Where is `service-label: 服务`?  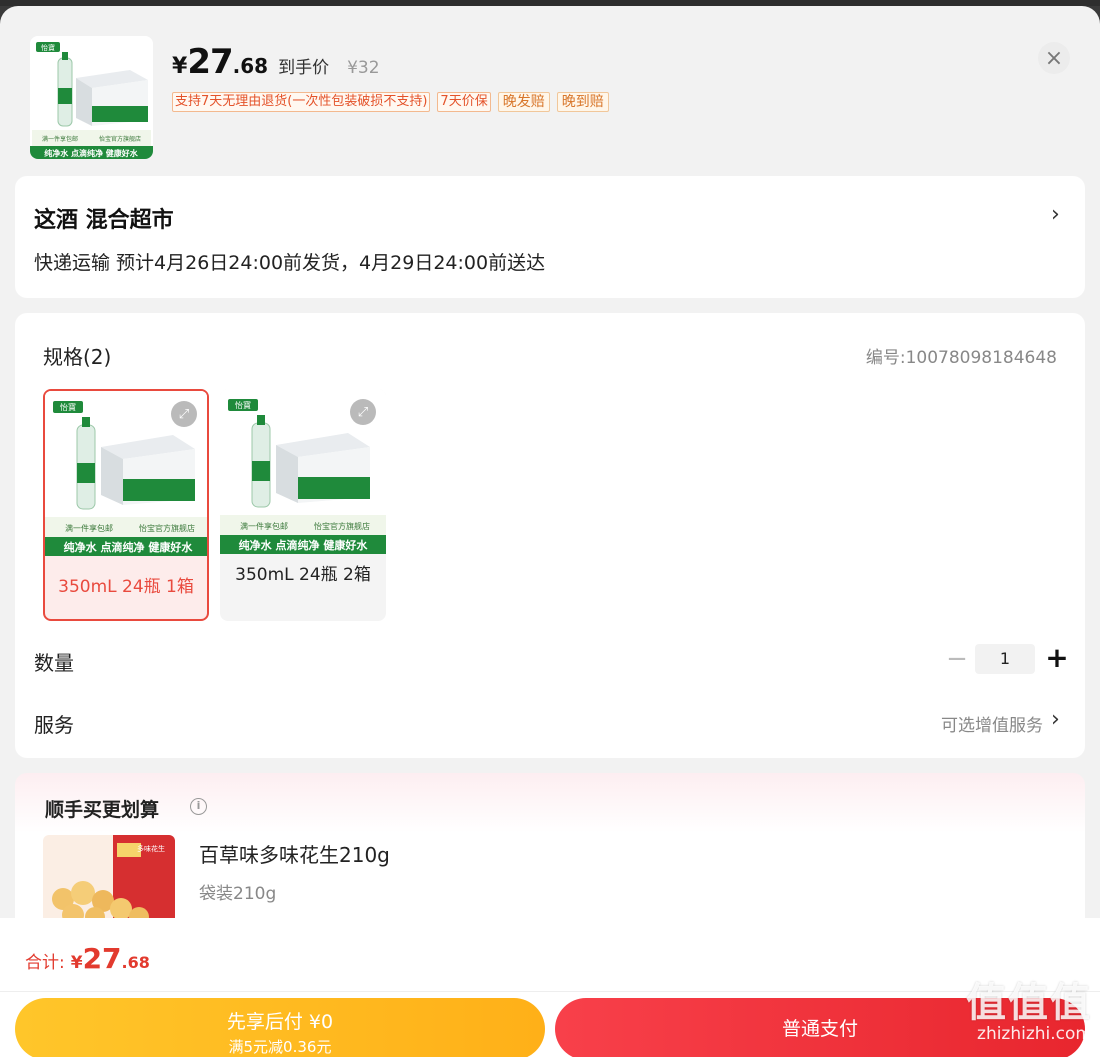
service-label: 服务 is located at coordinates (54, 725).